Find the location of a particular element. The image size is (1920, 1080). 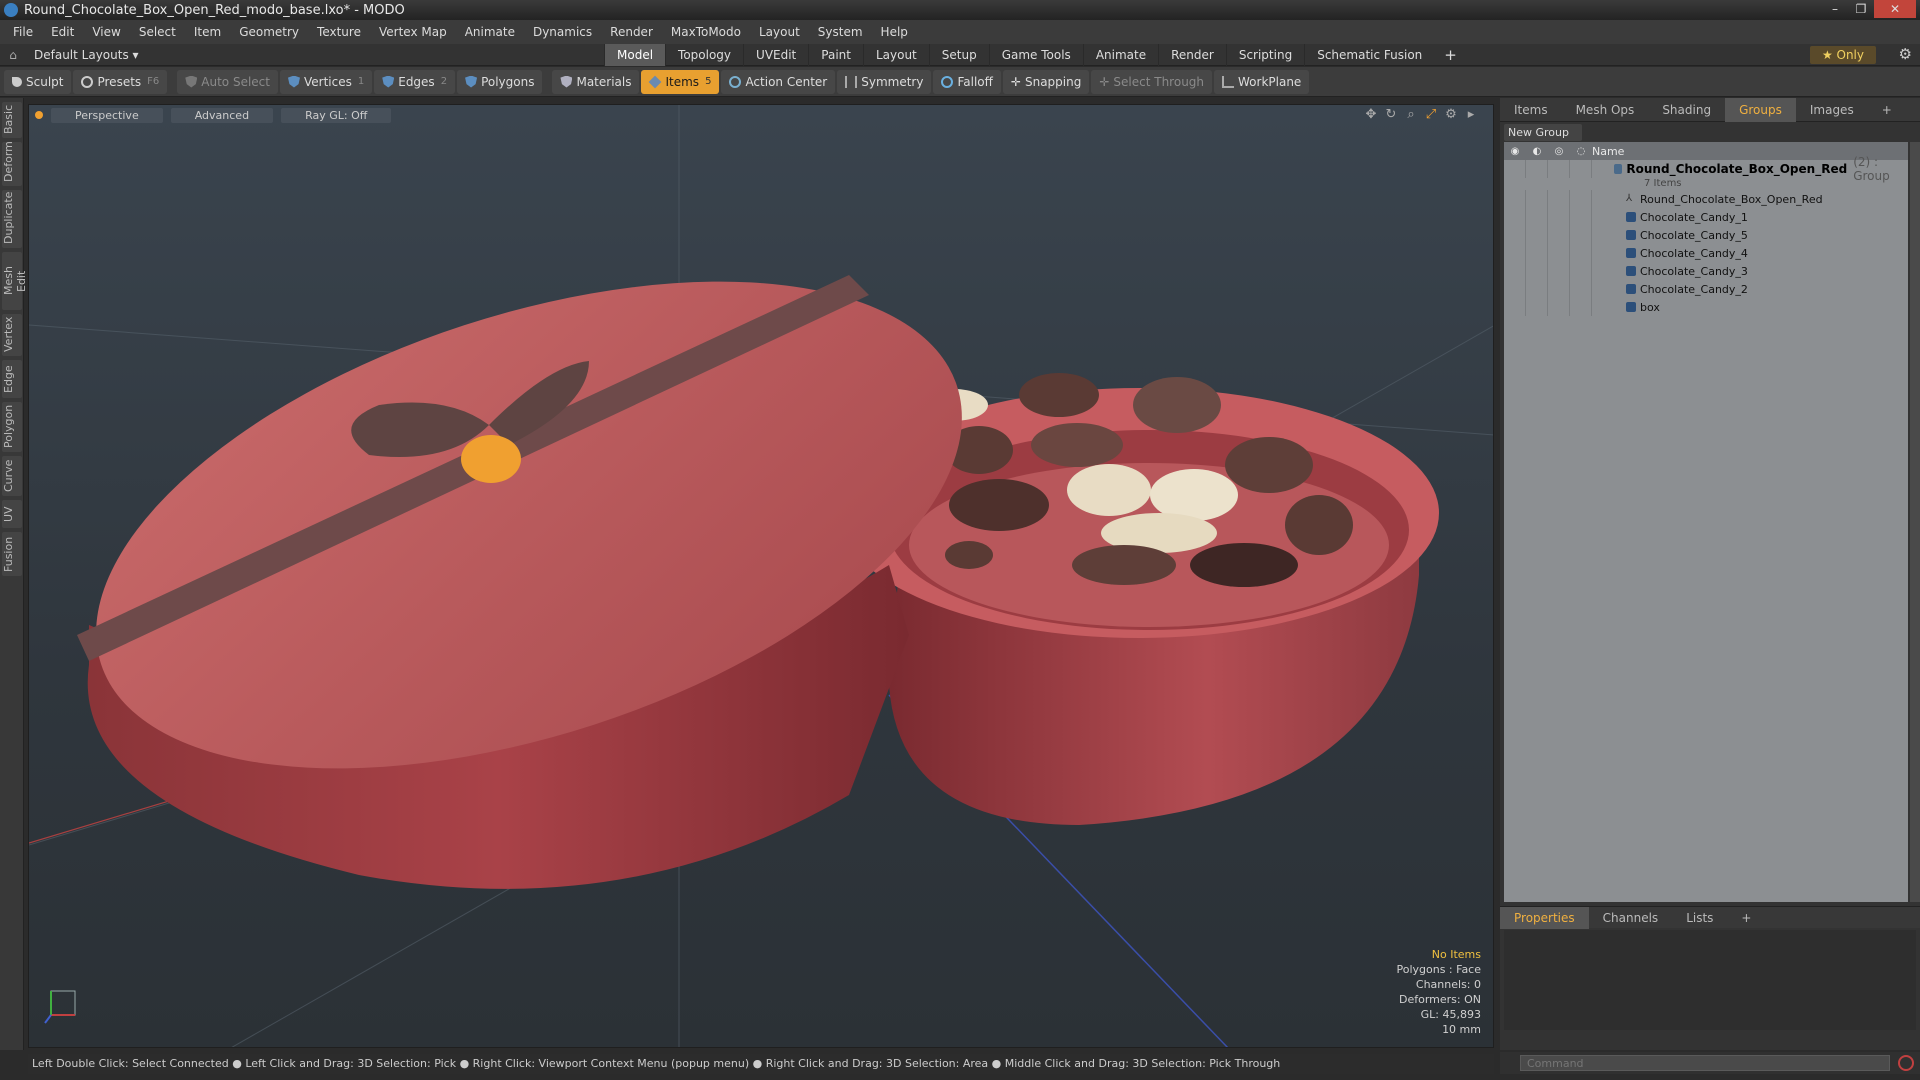

list-item: Chocolate_Candy_3 is located at coordinates (1706, 271).